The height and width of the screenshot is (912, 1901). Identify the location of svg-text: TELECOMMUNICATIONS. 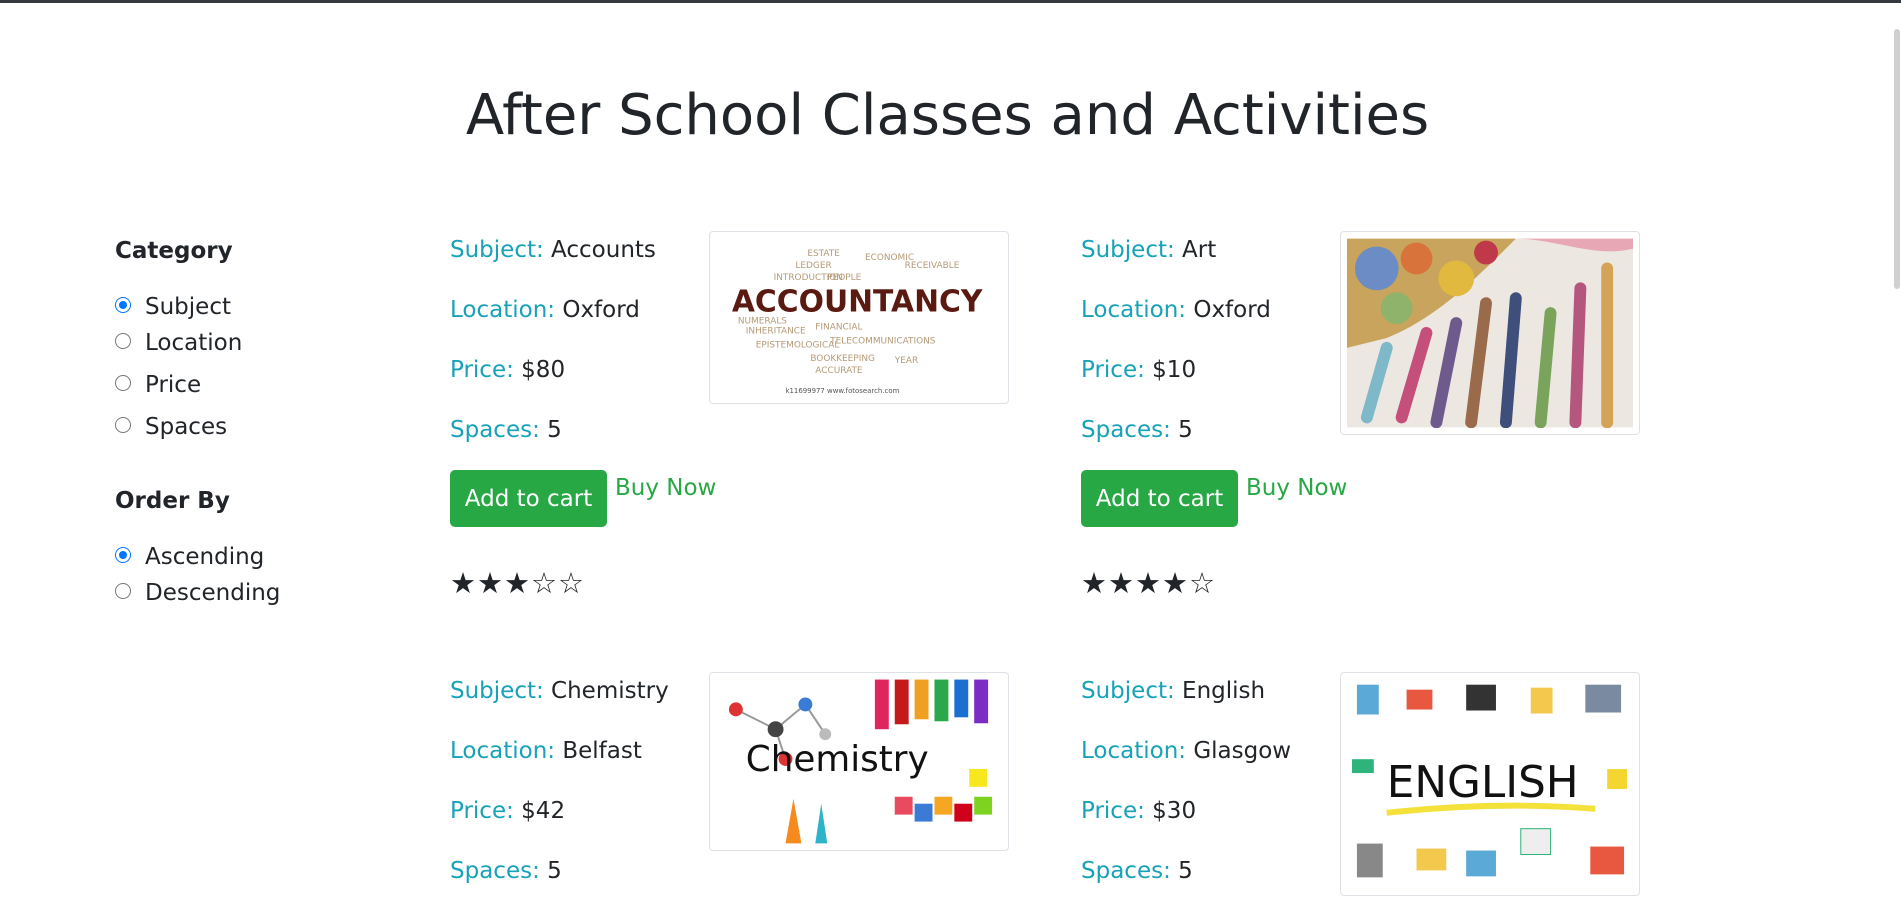
(882, 341).